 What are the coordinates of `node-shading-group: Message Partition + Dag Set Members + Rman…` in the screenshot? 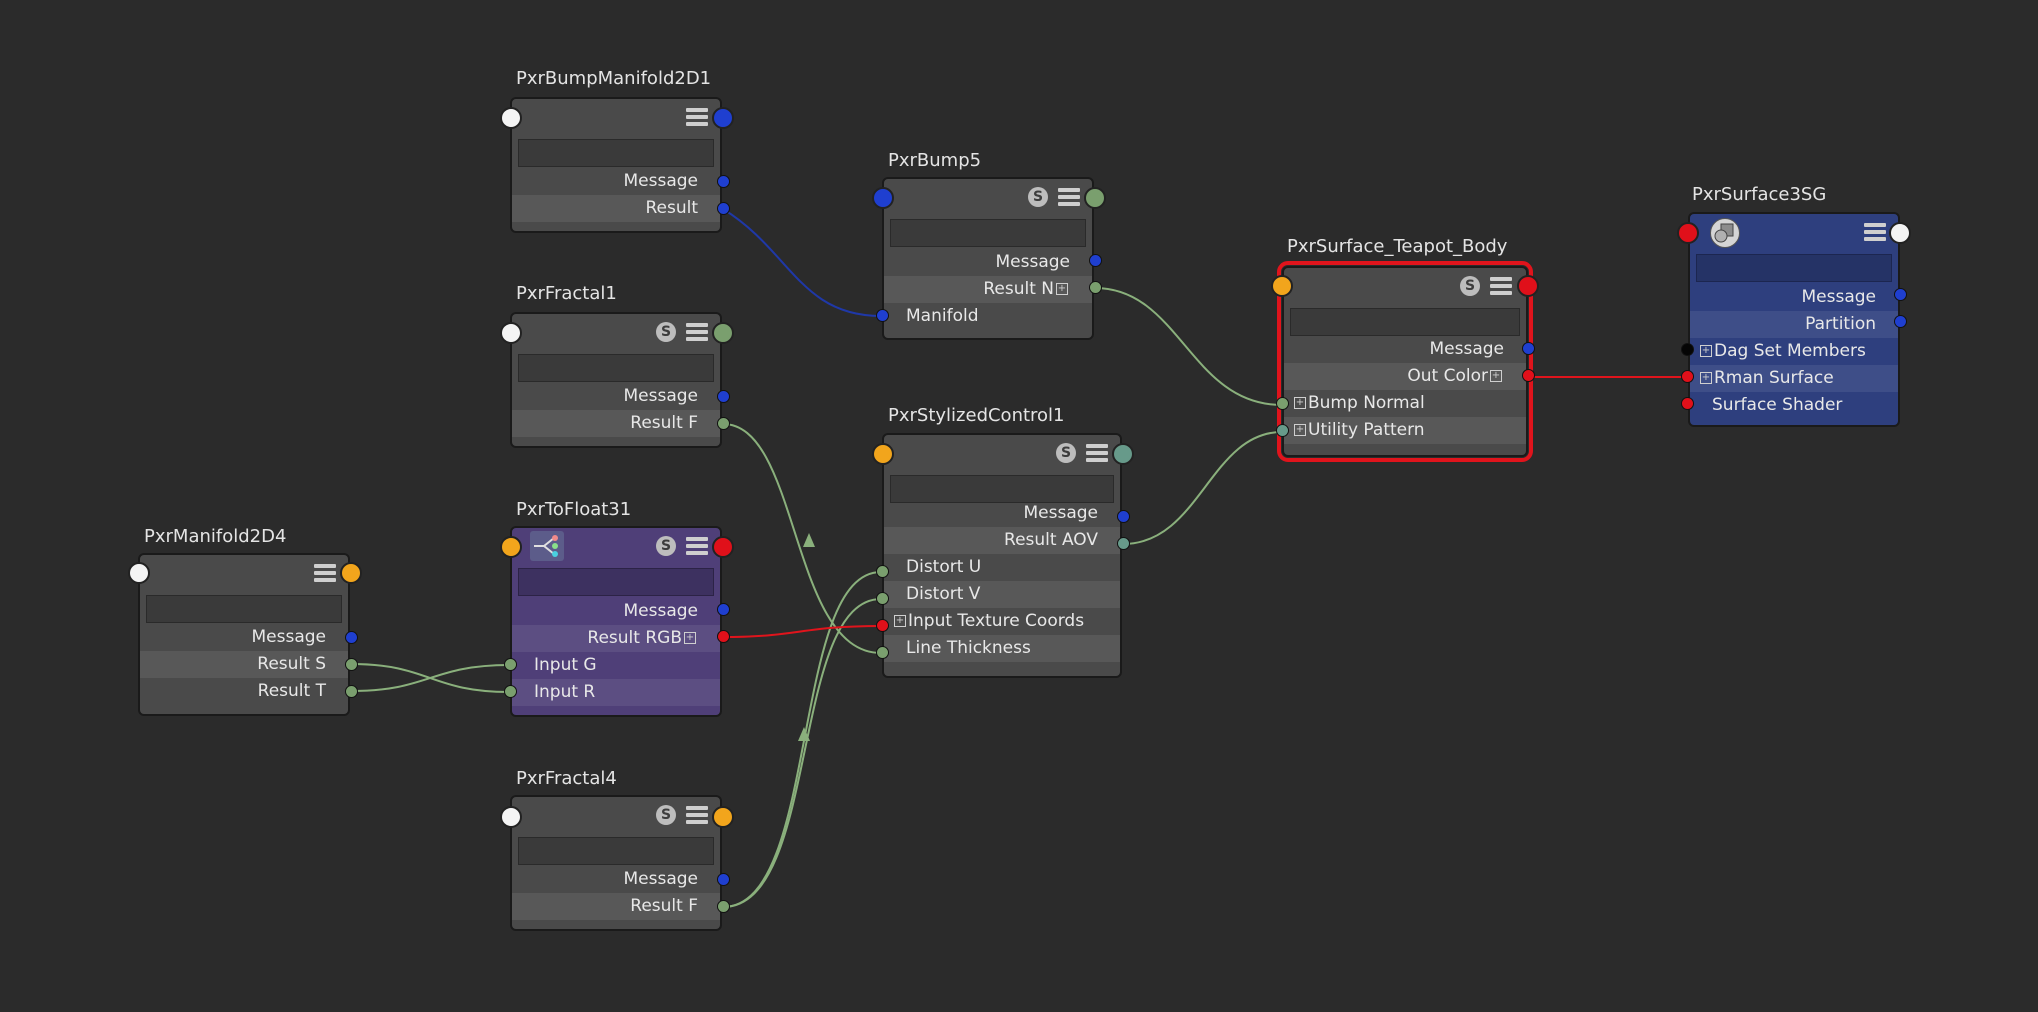 It's located at (1794, 319).